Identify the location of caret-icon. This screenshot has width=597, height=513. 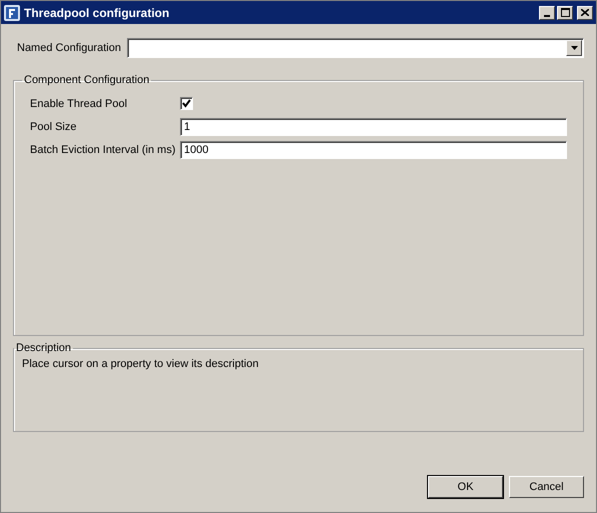
(574, 48).